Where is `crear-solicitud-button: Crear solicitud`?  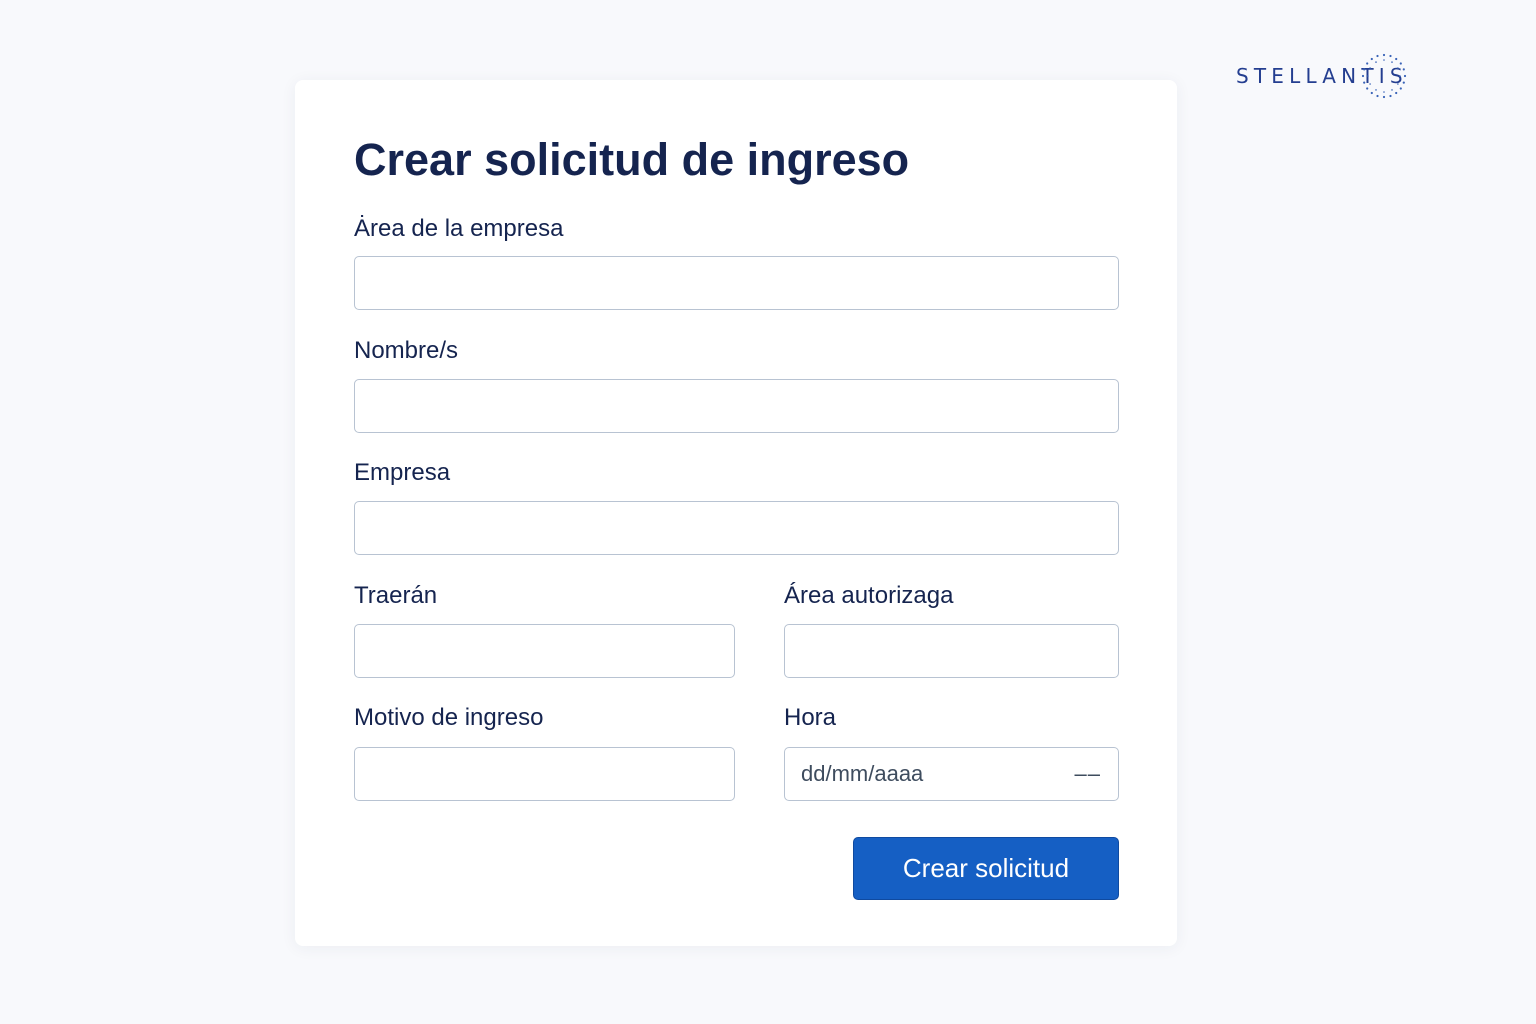
crear-solicitud-button: Crear solicitud is located at coordinates (986, 868).